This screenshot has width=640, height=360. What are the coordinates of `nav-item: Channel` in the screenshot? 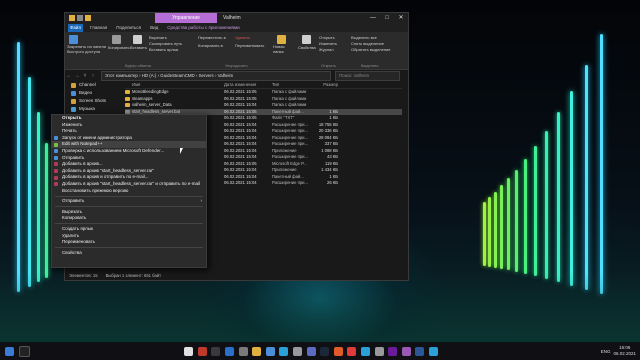 It's located at (93, 85).